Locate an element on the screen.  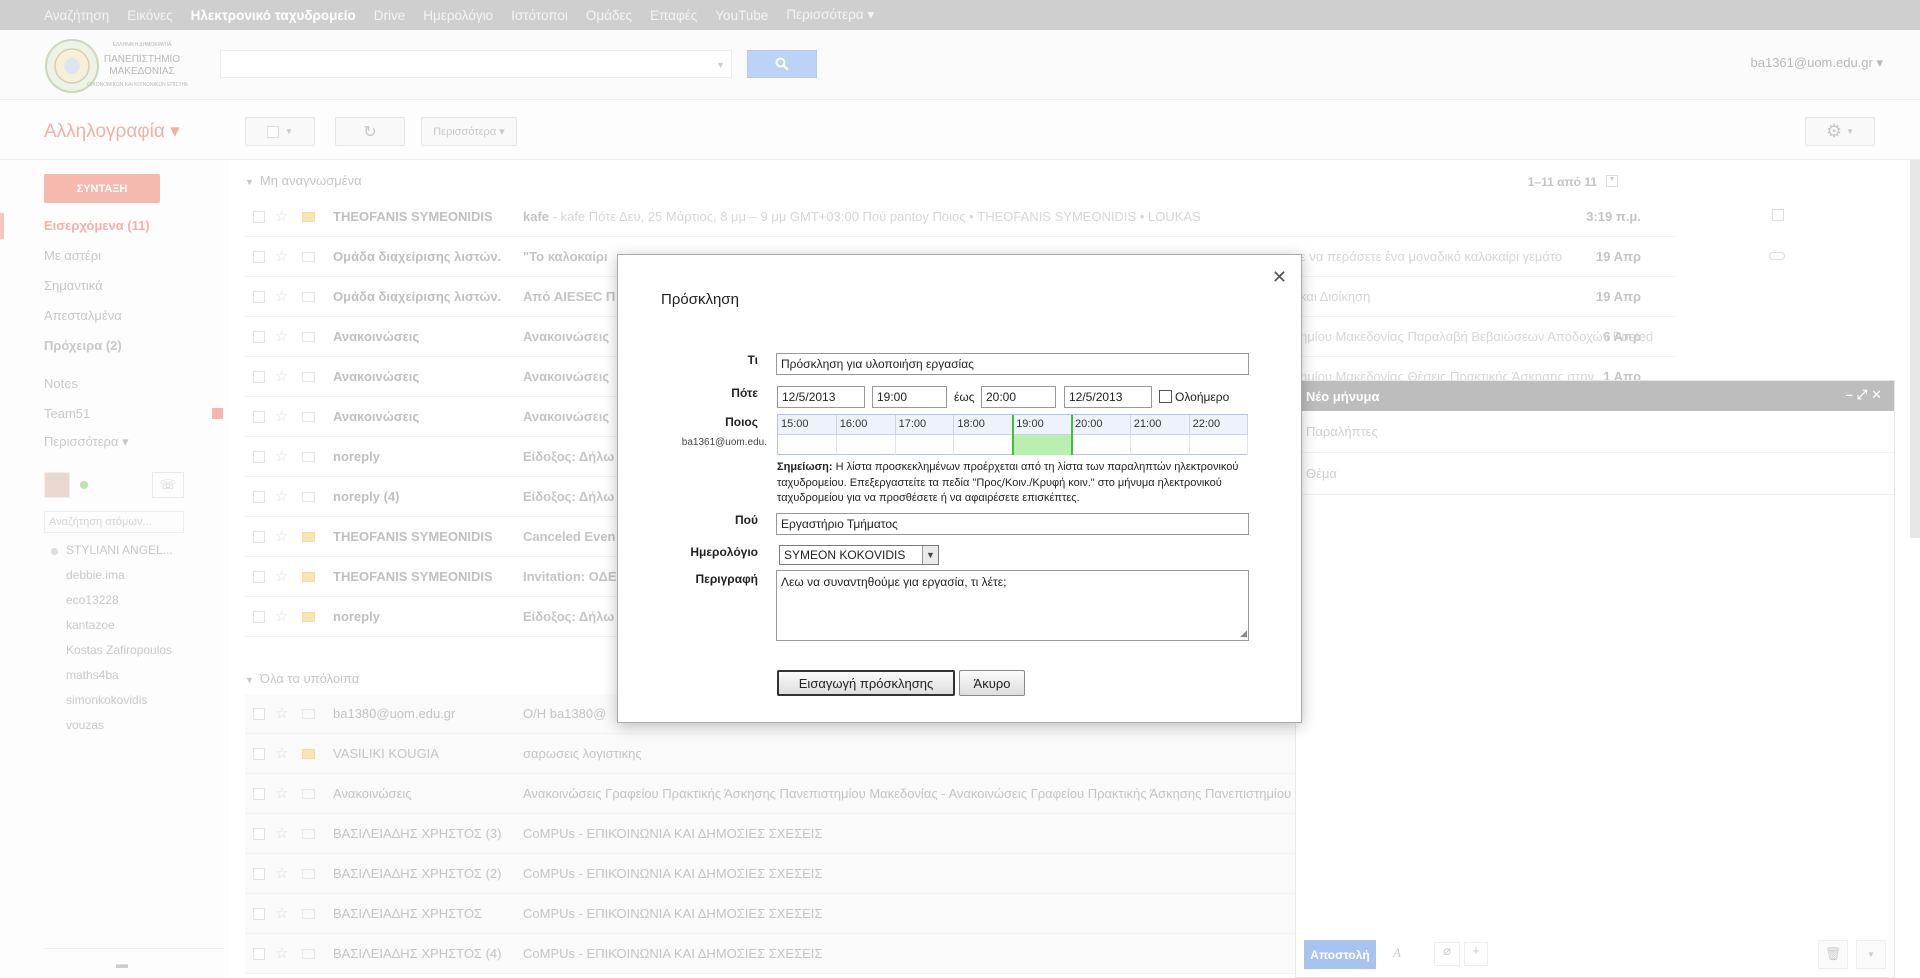
compose-header: Νέο μήνυμα –⤢✕ is located at coordinates (1595, 396).